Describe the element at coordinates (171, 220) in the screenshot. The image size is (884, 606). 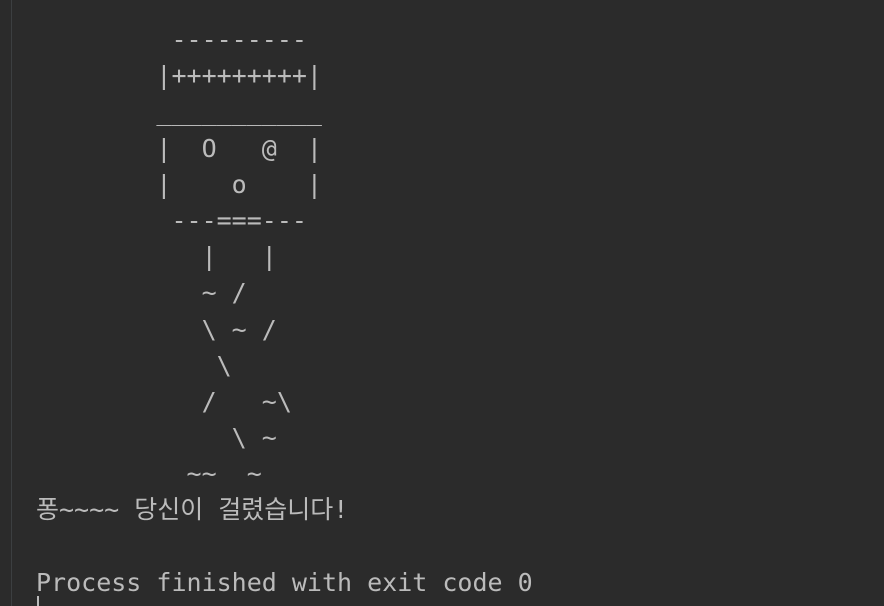
I see `output-line: ---===---` at that location.